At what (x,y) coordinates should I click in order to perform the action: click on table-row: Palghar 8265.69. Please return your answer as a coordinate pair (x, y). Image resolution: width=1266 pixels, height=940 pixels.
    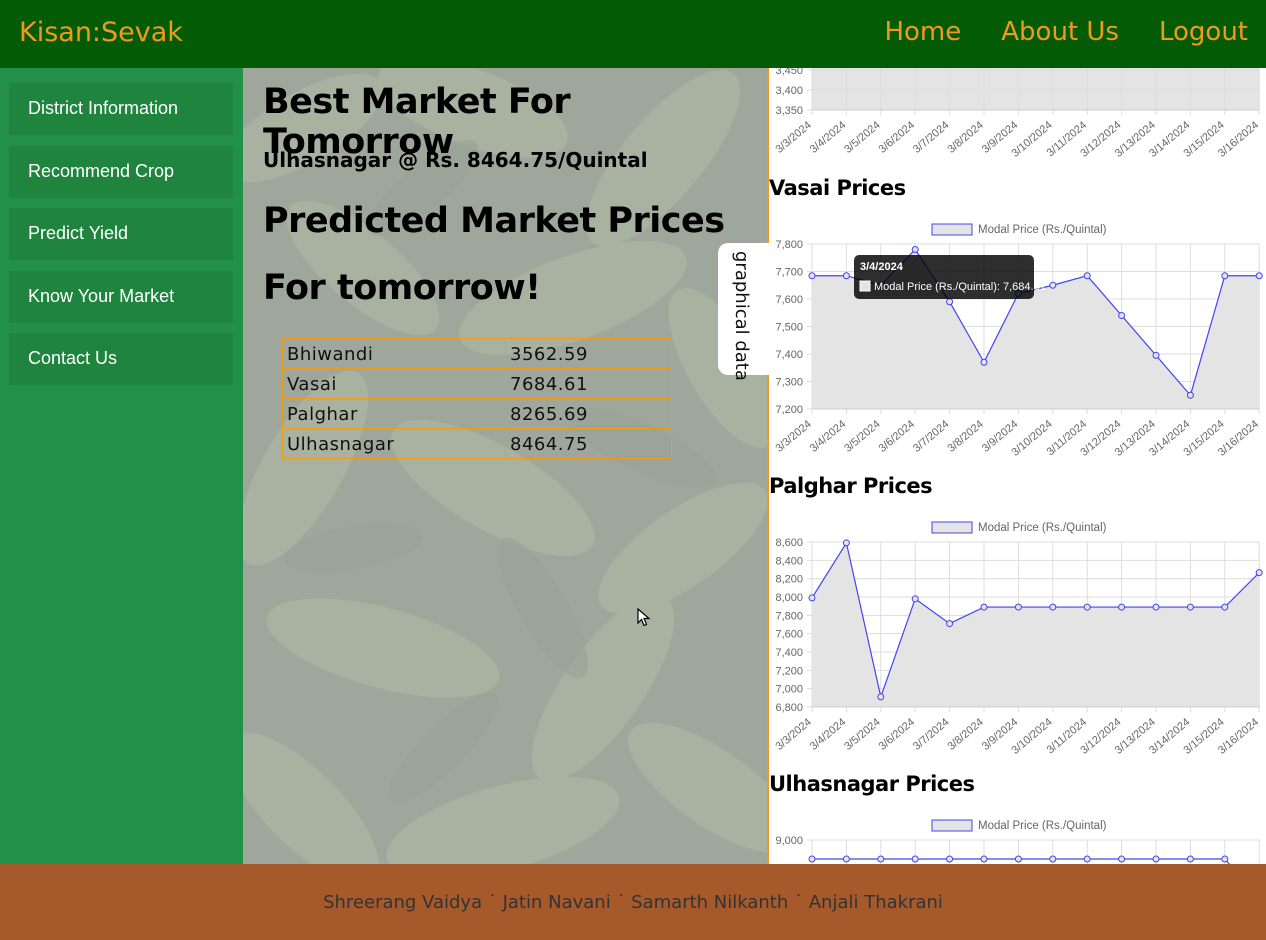
    Looking at the image, I should click on (477, 413).